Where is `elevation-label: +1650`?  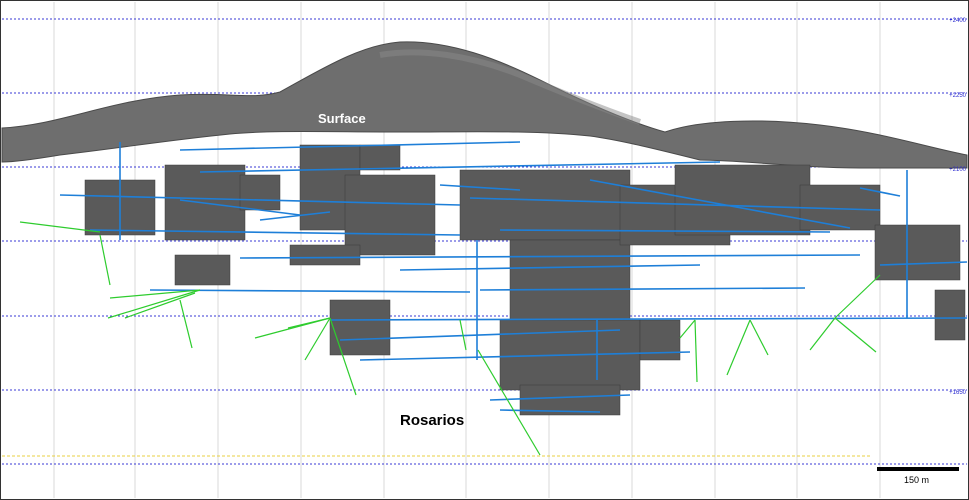
elevation-label: +1650 is located at coordinates (957, 393).